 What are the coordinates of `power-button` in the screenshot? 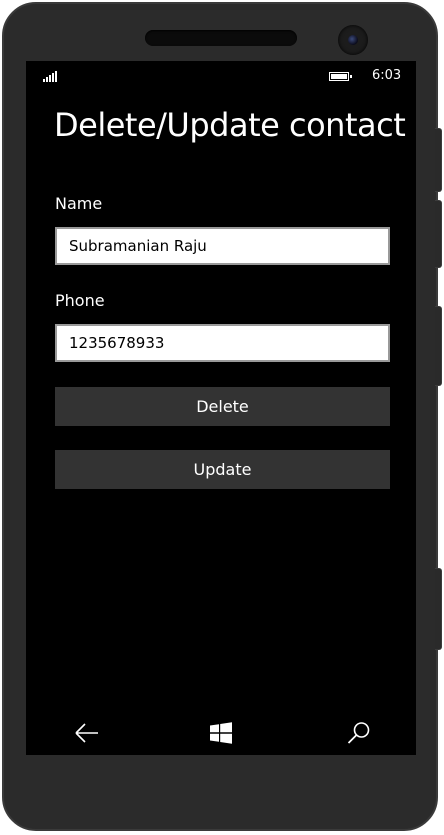 It's located at (438, 346).